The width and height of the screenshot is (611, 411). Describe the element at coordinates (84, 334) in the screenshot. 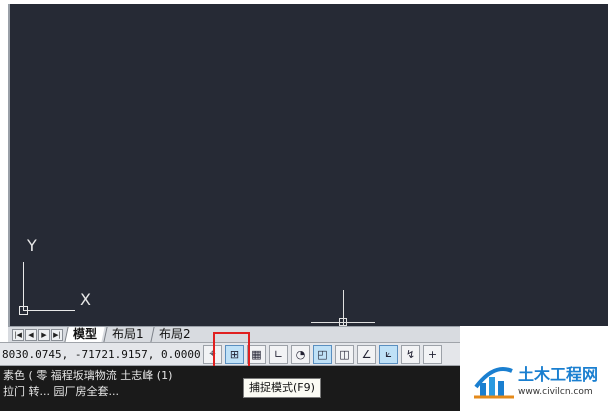

I see `tab-model: 模型` at that location.